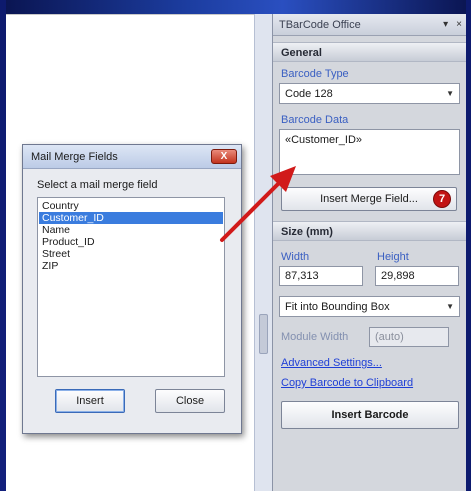 This screenshot has height=491, width=471. Describe the element at coordinates (445, 24) in the screenshot. I see `panel-menu-icon: ▾` at that location.